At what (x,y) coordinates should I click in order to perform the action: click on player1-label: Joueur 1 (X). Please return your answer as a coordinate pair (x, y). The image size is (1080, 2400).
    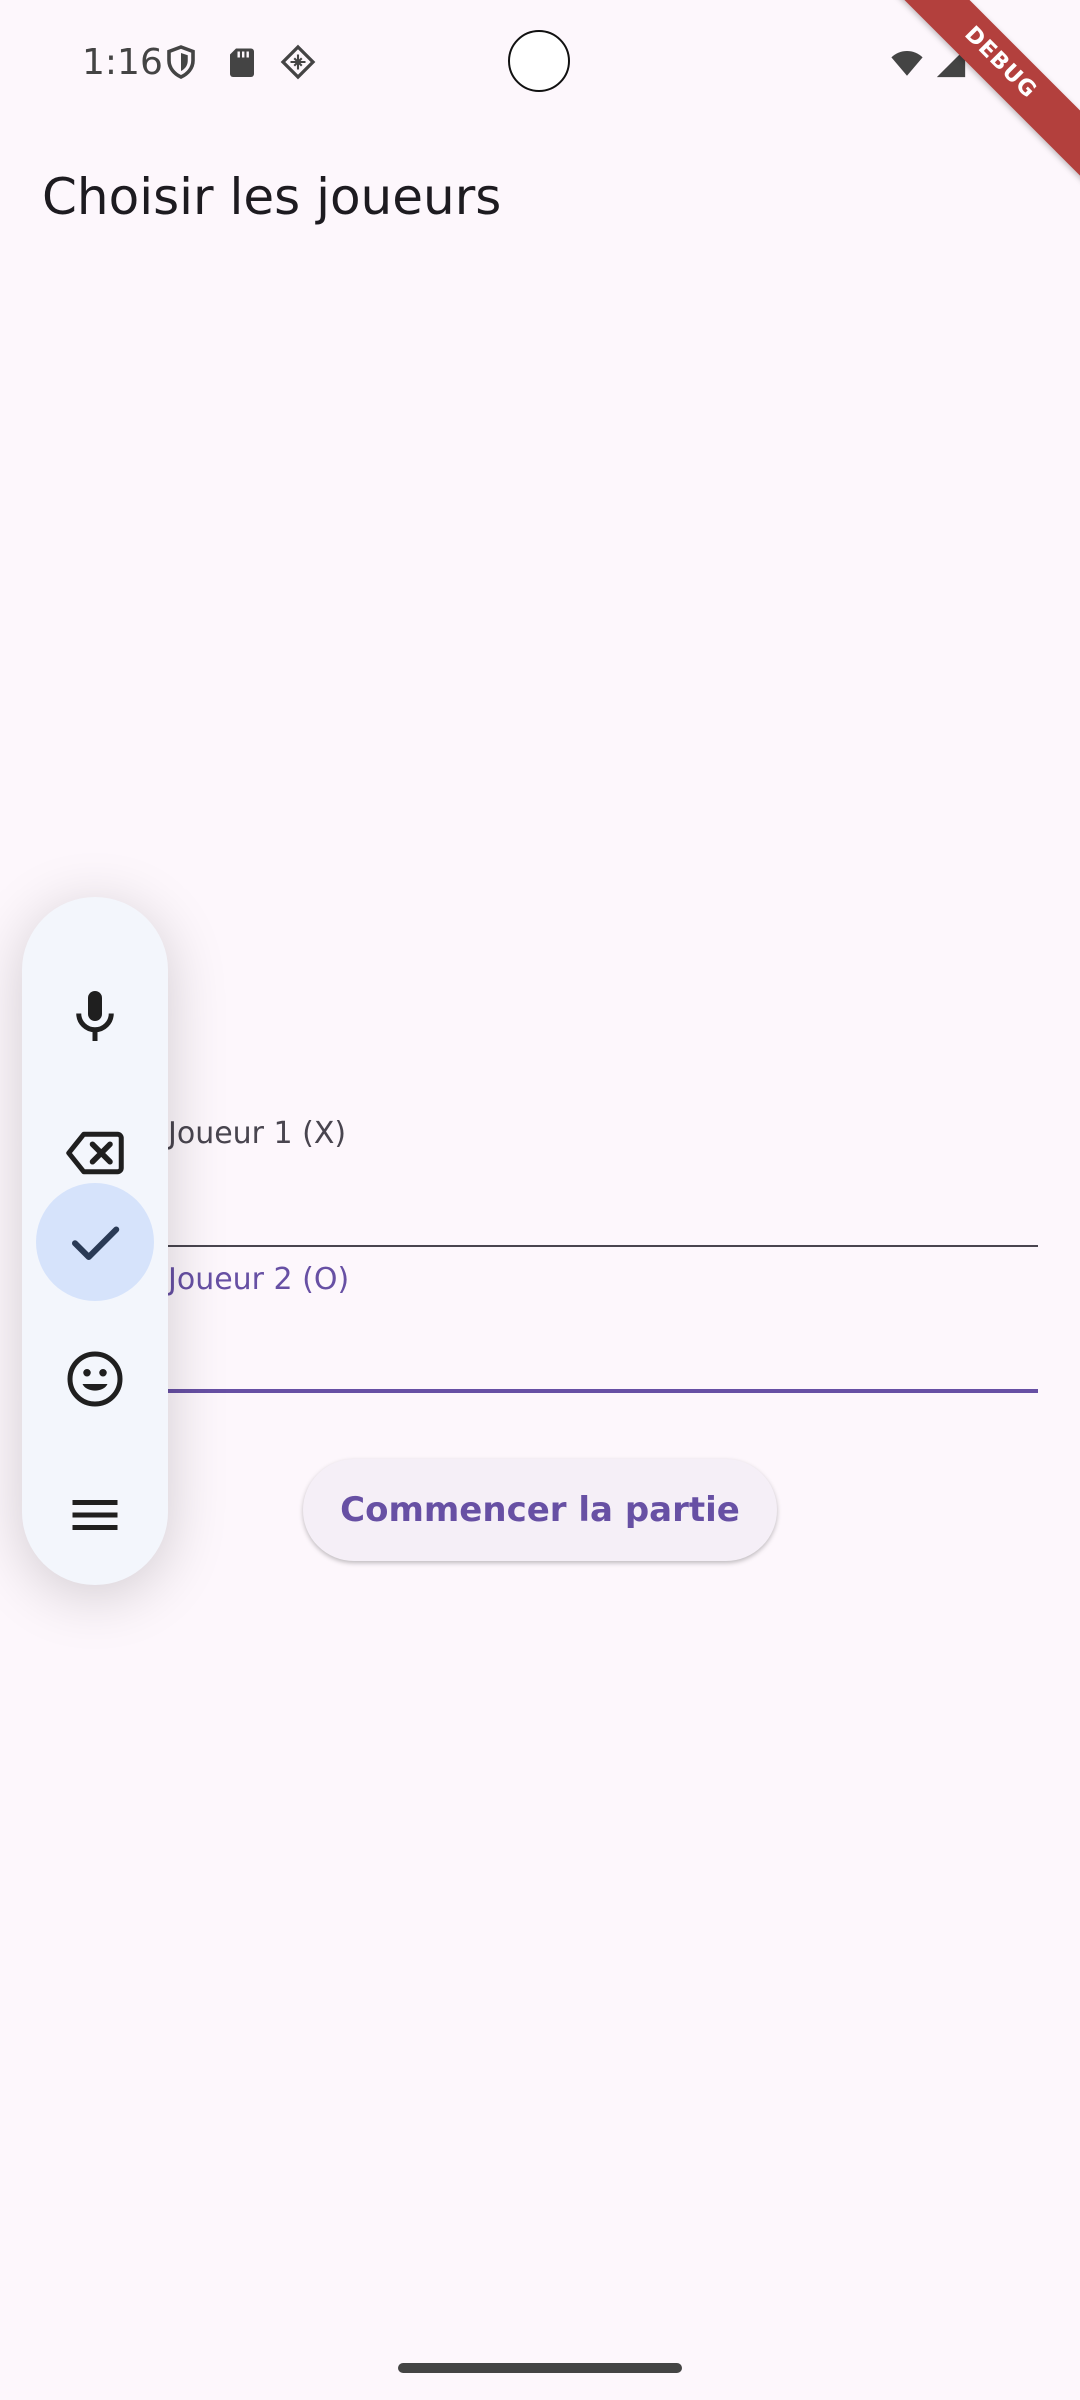
    Looking at the image, I should click on (257, 1133).